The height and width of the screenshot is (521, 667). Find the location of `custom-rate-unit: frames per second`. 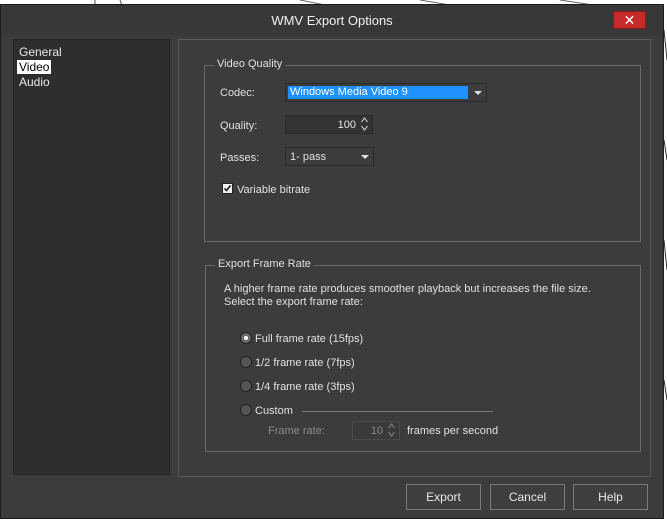

custom-rate-unit: frames per second is located at coordinates (453, 431).